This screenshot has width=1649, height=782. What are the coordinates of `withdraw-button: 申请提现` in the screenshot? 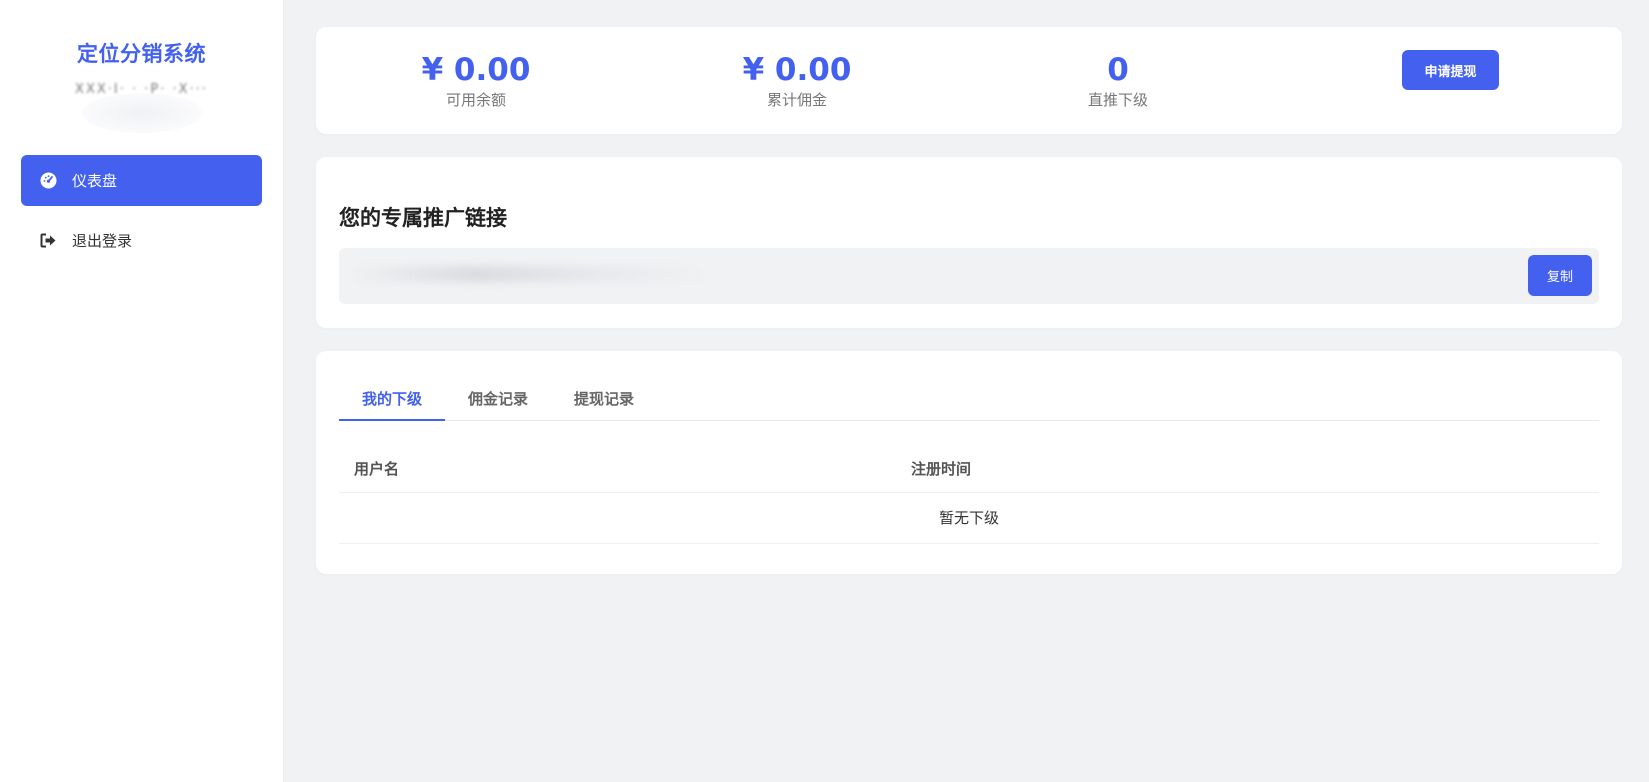 It's located at (1450, 70).